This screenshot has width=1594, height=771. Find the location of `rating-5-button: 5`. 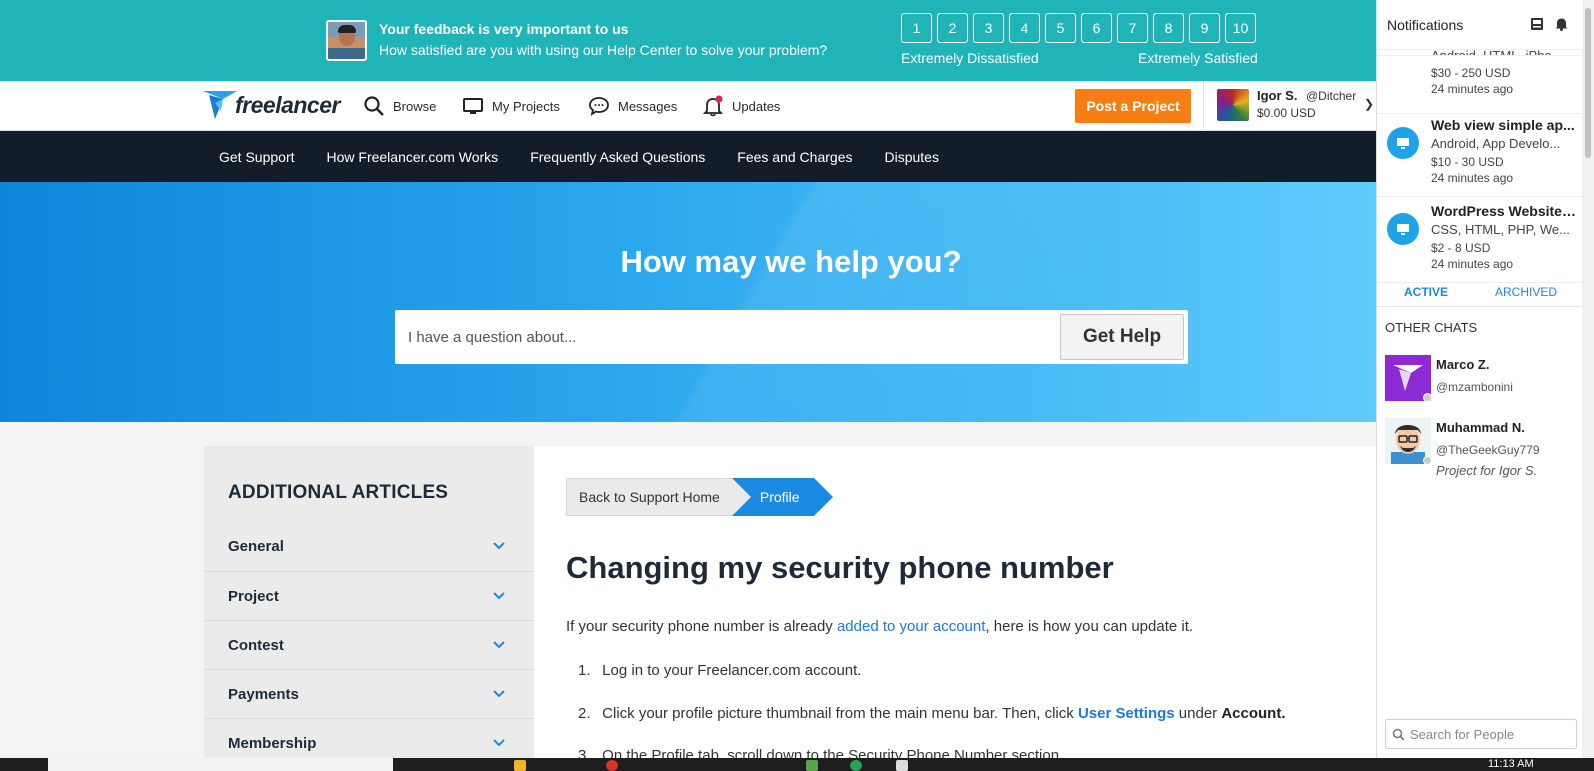

rating-5-button: 5 is located at coordinates (1060, 28).